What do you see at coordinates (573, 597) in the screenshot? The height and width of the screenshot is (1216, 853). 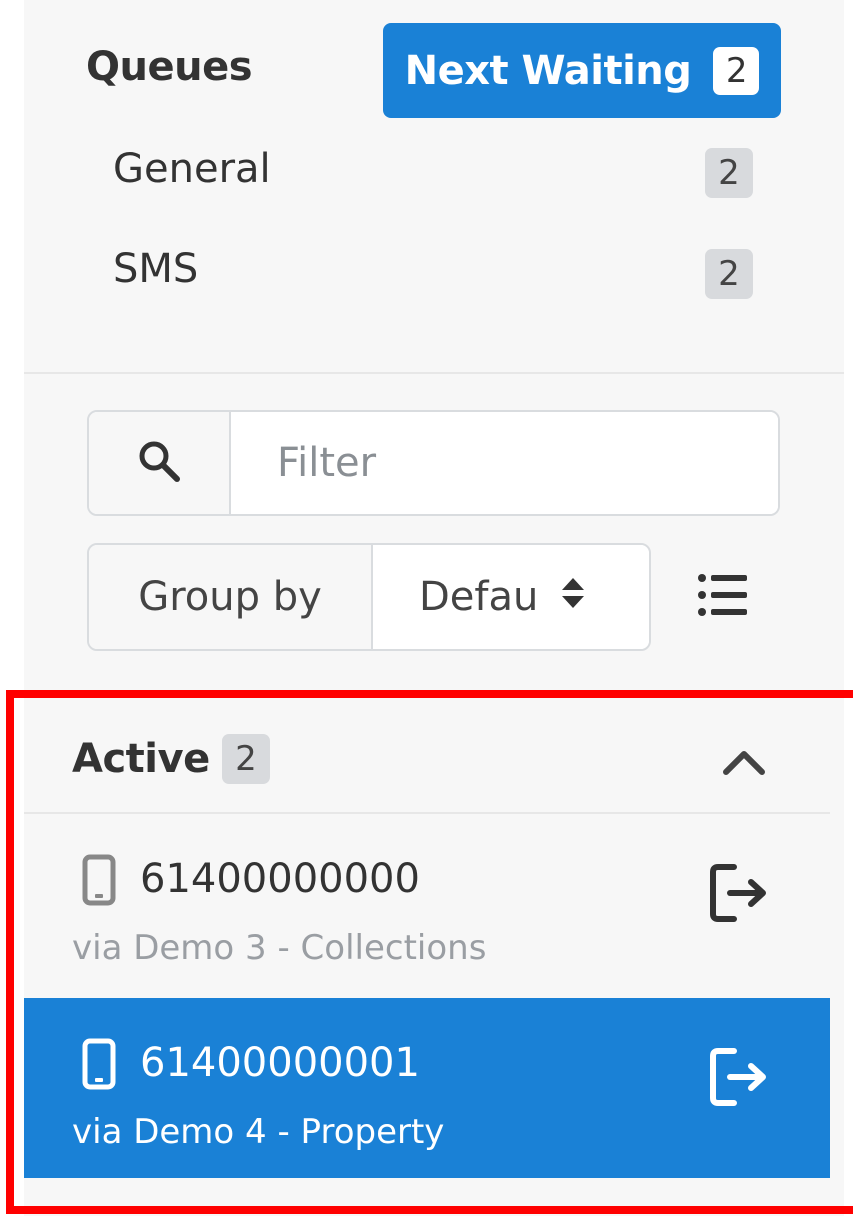 I see `sort-icon` at bounding box center [573, 597].